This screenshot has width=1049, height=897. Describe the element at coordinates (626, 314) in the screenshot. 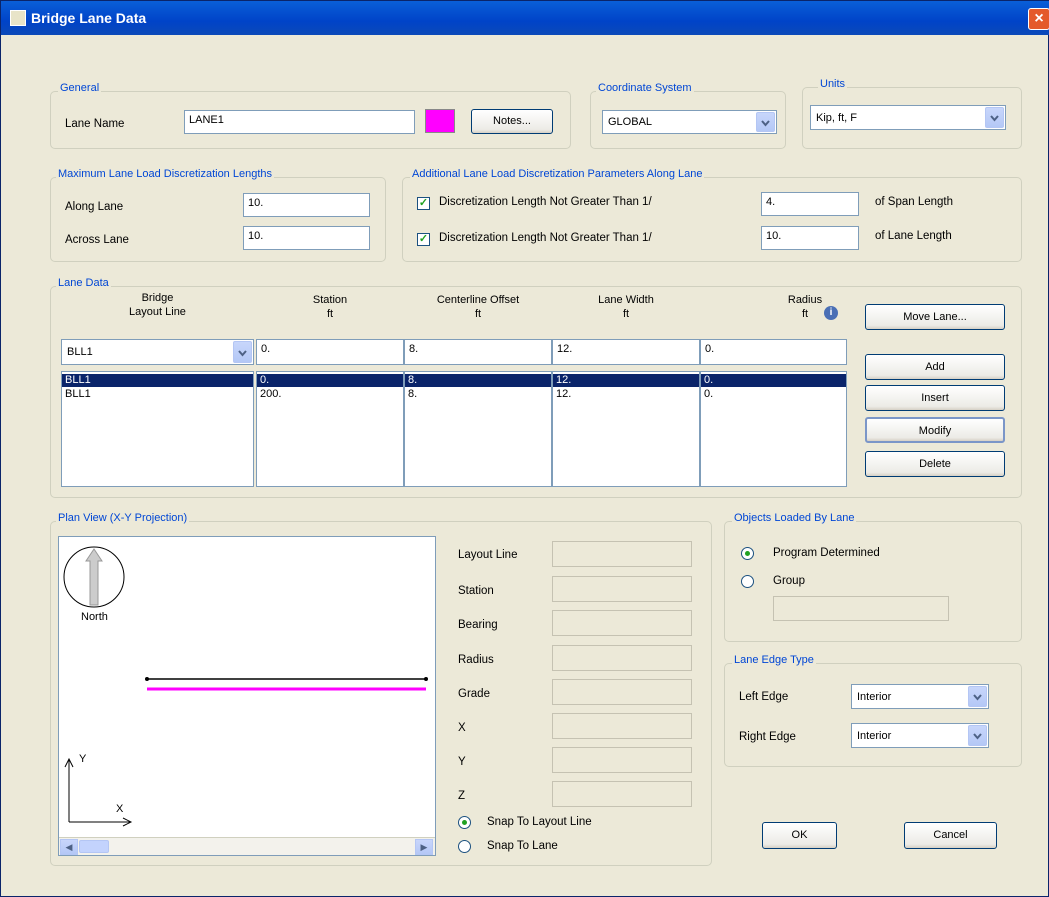

I see `header-width-unit: ft` at that location.